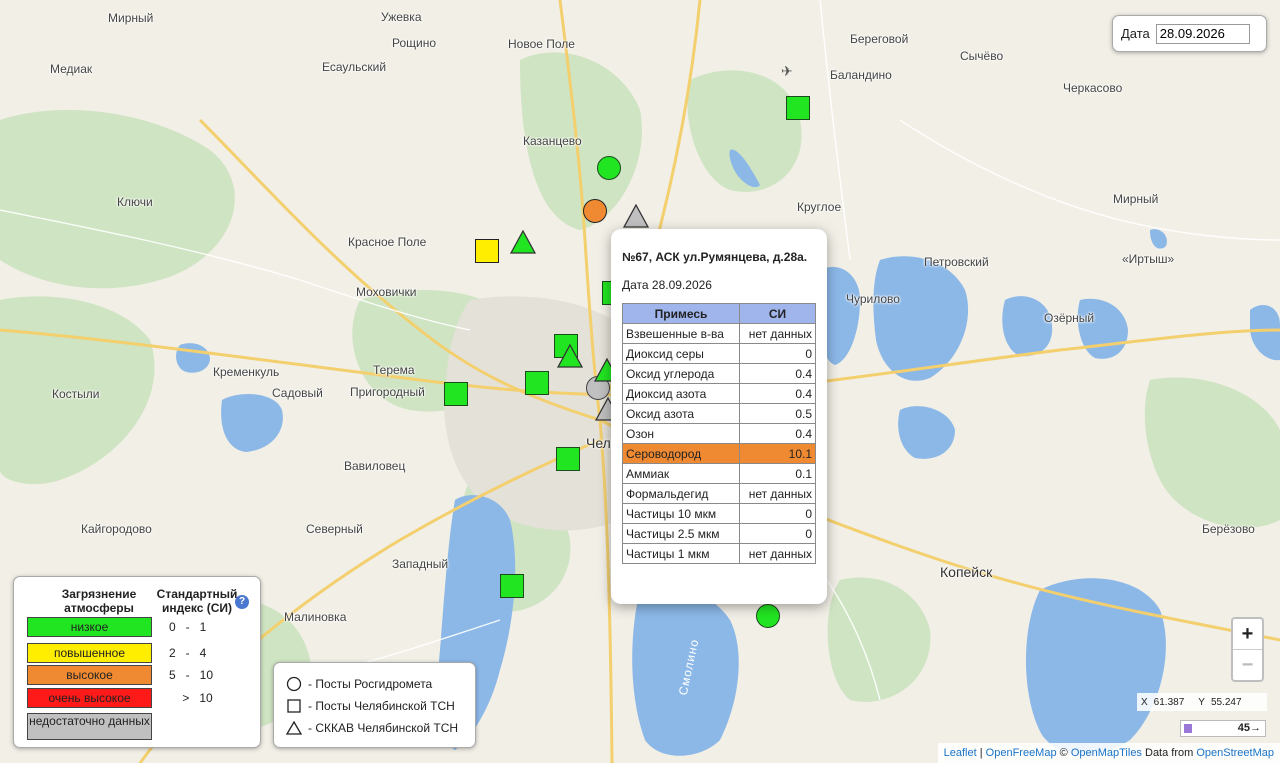 Image resolution: width=1280 pixels, height=763 pixels. I want to click on table-row: Оксид углерода 0.4, so click(719, 373).